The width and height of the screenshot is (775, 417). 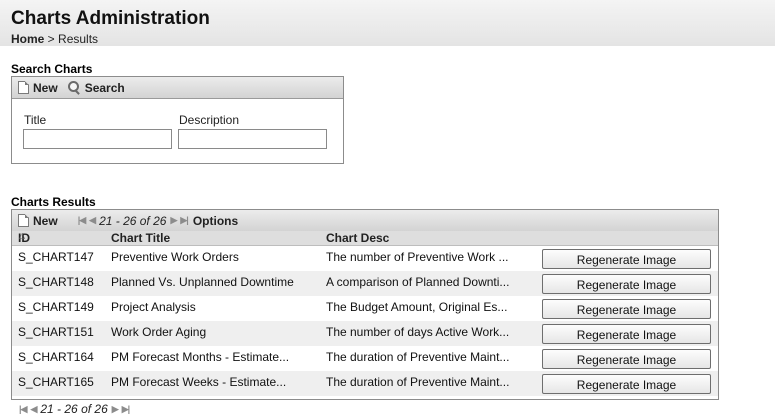 What do you see at coordinates (110, 18) in the screenshot?
I see `page-title: Charts Administration` at bounding box center [110, 18].